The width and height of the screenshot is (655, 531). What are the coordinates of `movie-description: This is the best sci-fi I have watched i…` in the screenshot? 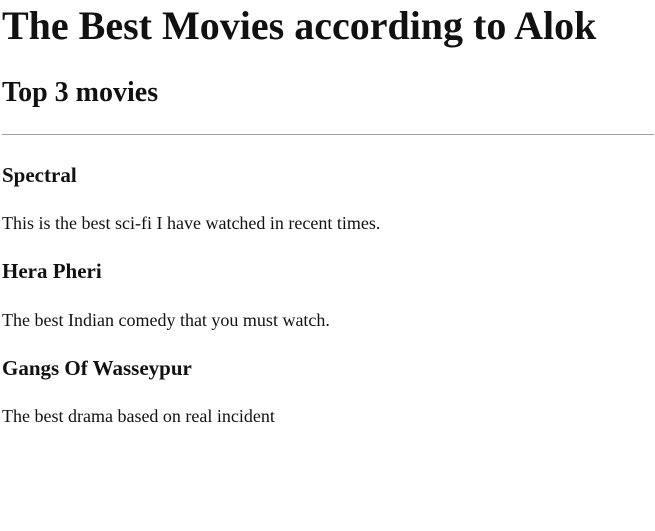 It's located at (191, 223).